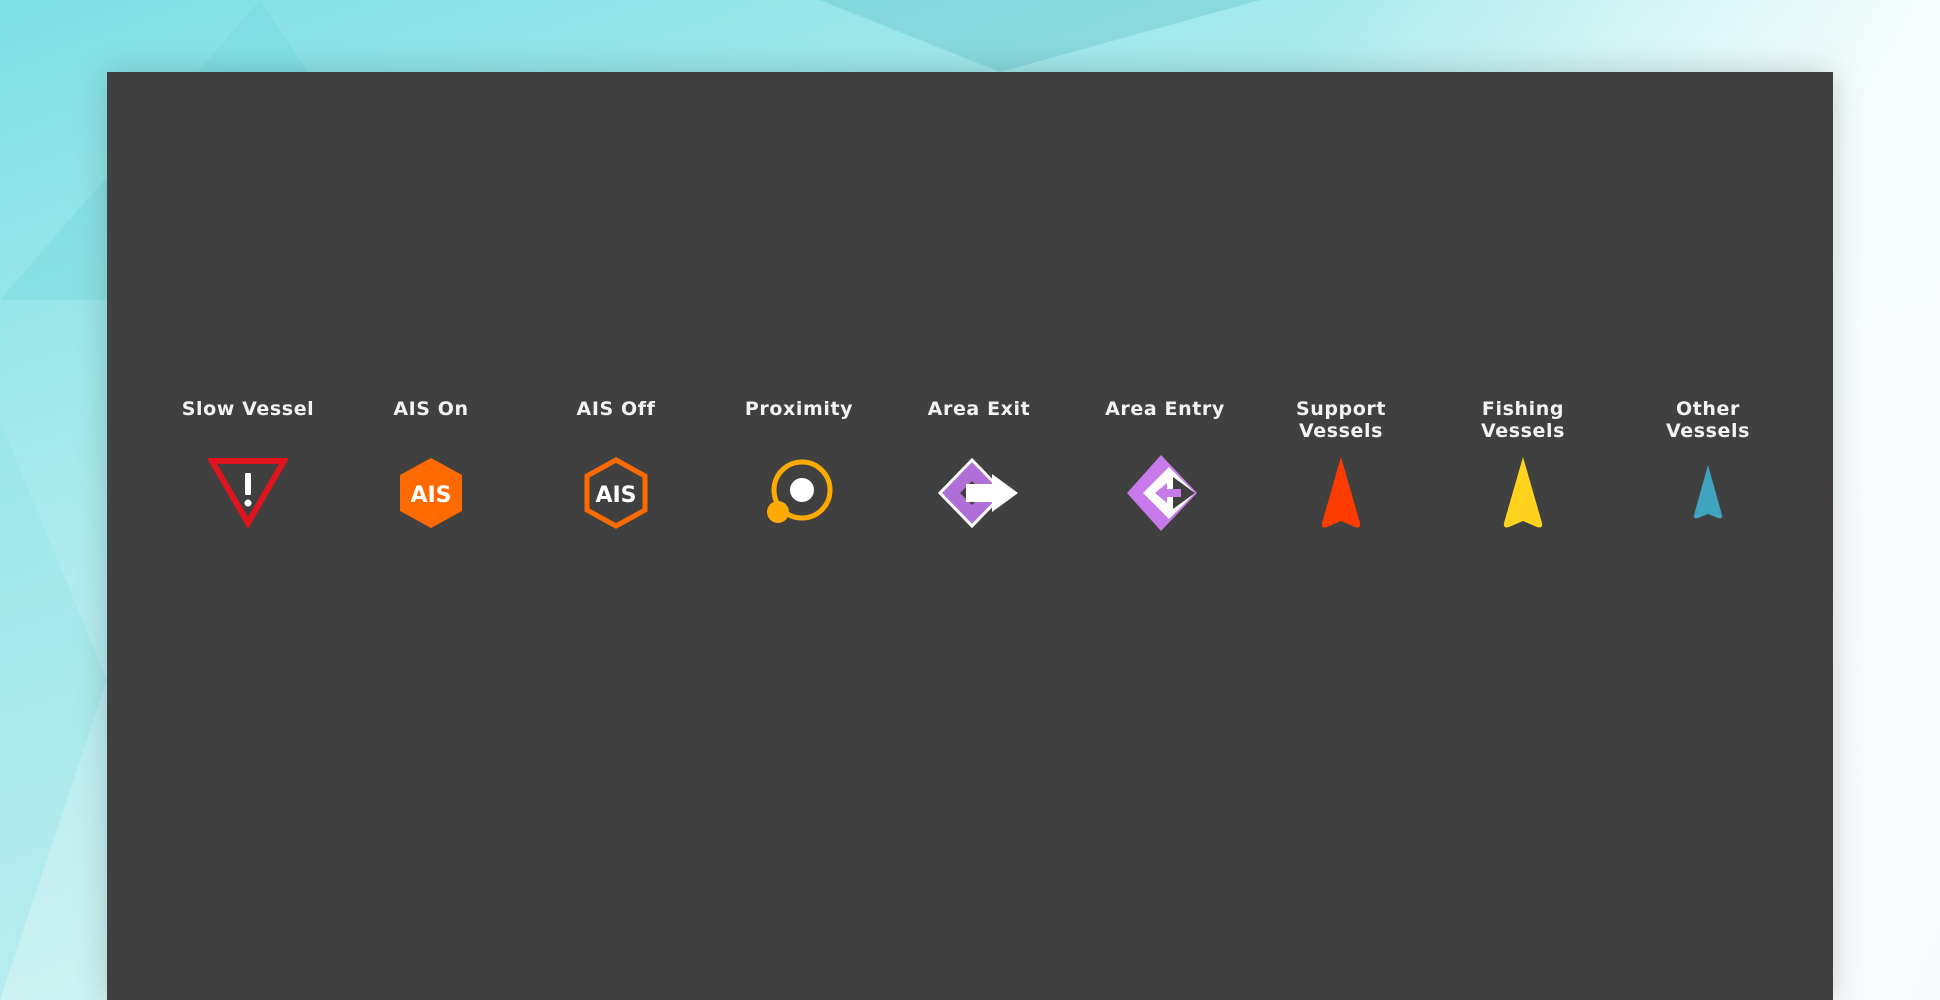 Image resolution: width=1940 pixels, height=1000 pixels. Describe the element at coordinates (1708, 420) in the screenshot. I see `legend-label: Other Vessels` at that location.